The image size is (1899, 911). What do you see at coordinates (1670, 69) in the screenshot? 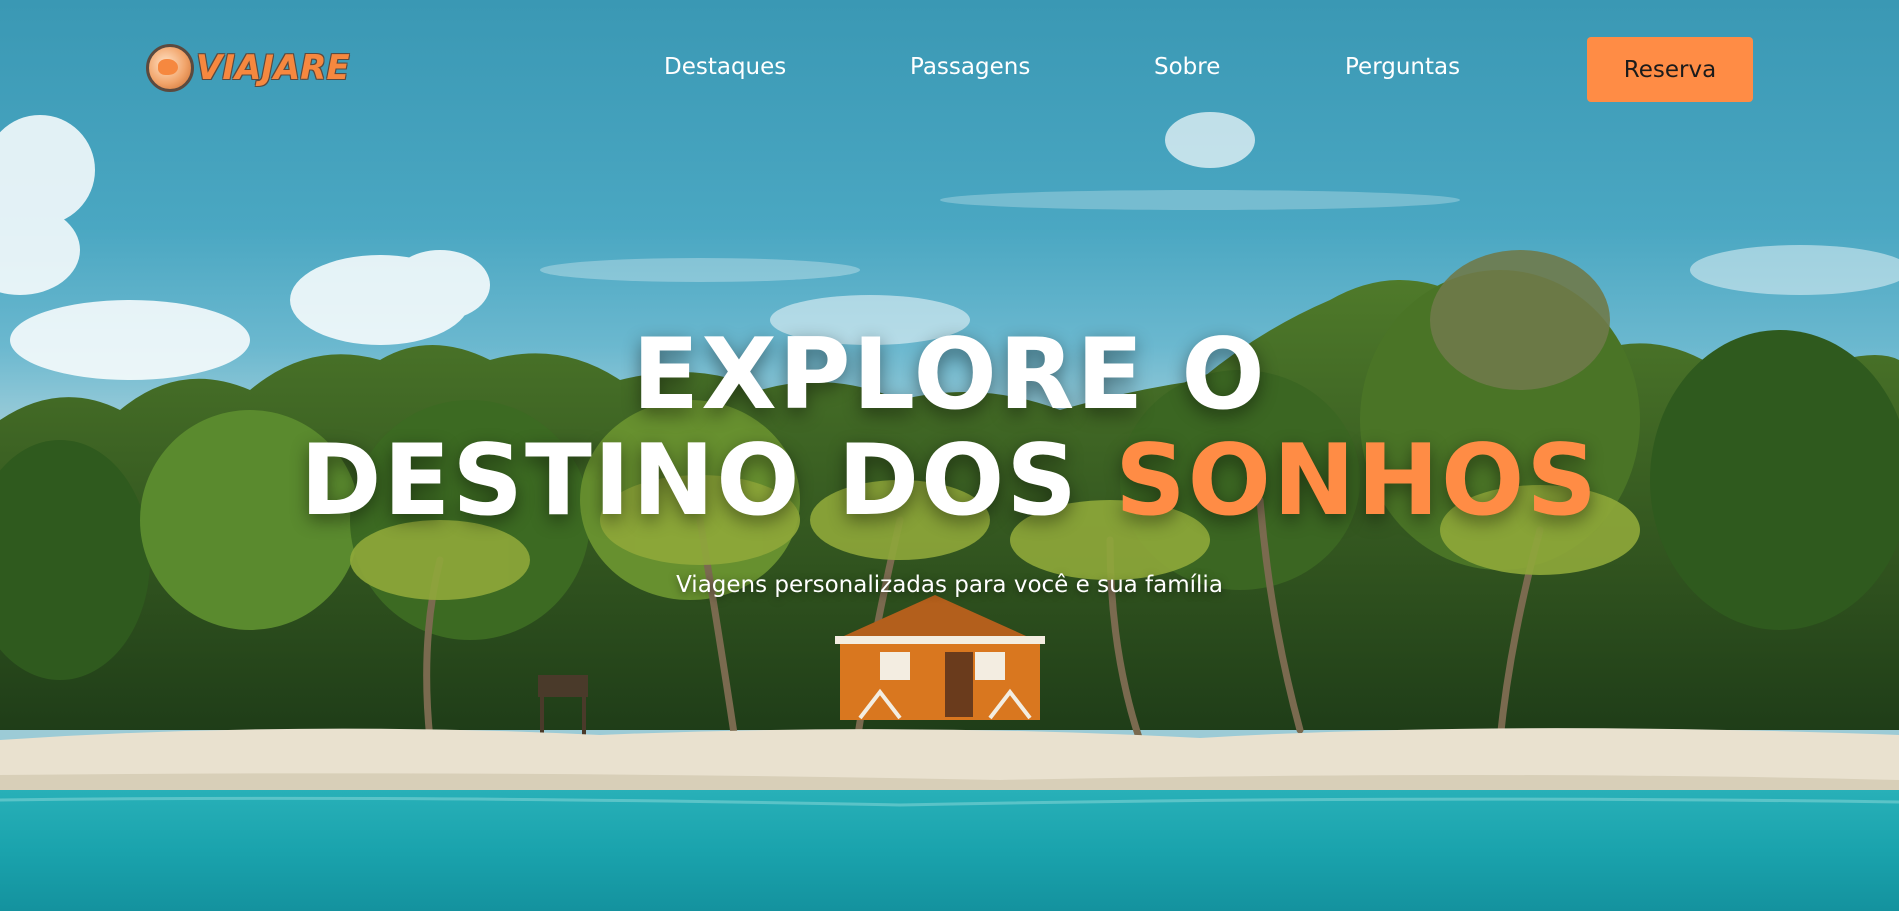
I see `reserva-button: Reserva` at bounding box center [1670, 69].